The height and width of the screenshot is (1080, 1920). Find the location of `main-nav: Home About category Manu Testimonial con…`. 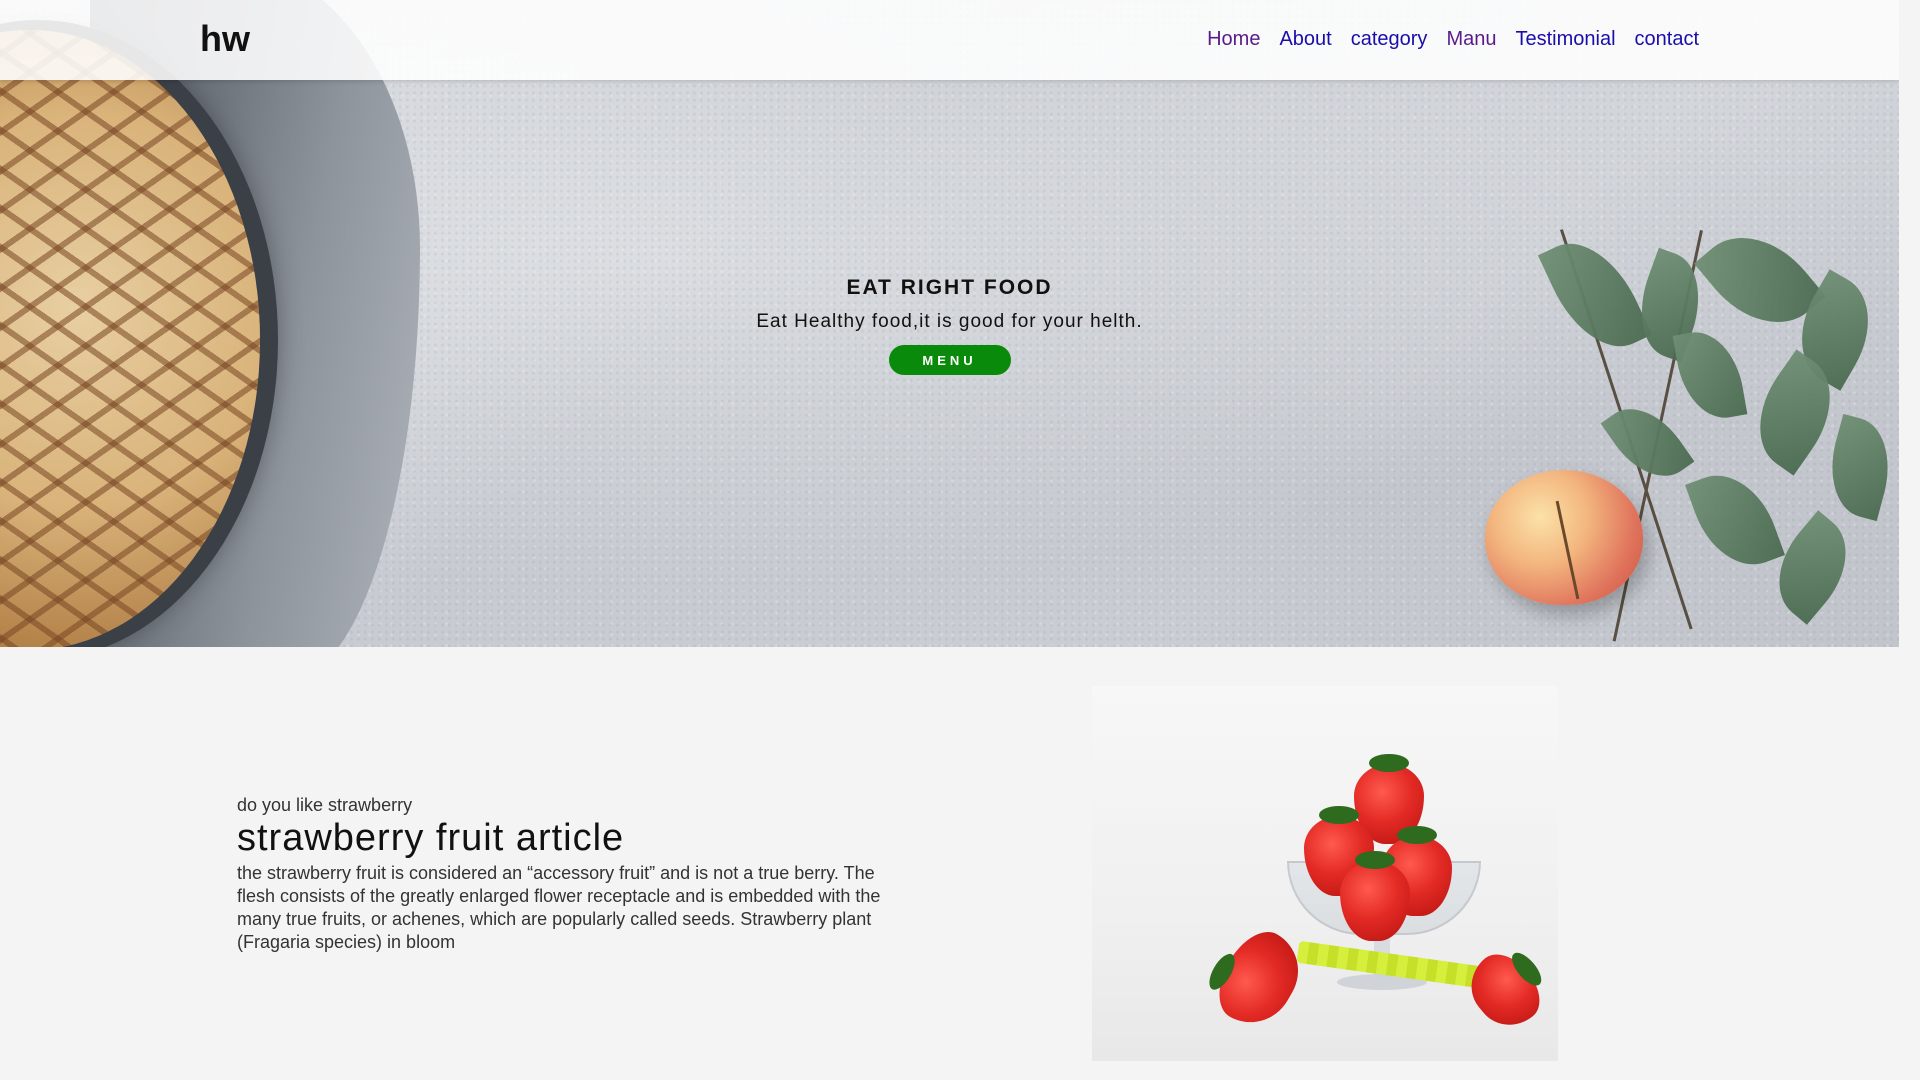

main-nav: Home About category Manu Testimonial con… is located at coordinates (1453, 39).